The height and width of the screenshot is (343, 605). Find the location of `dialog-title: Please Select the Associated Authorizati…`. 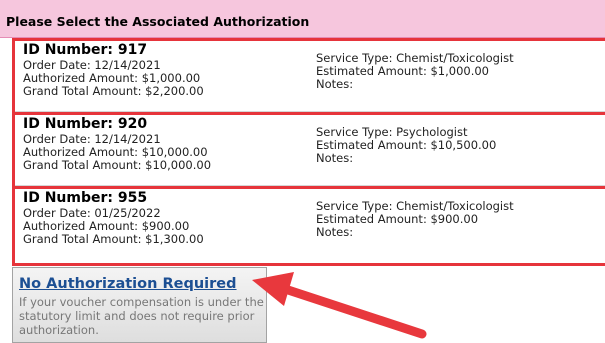

dialog-title: Please Select the Associated Authorizati… is located at coordinates (158, 21).